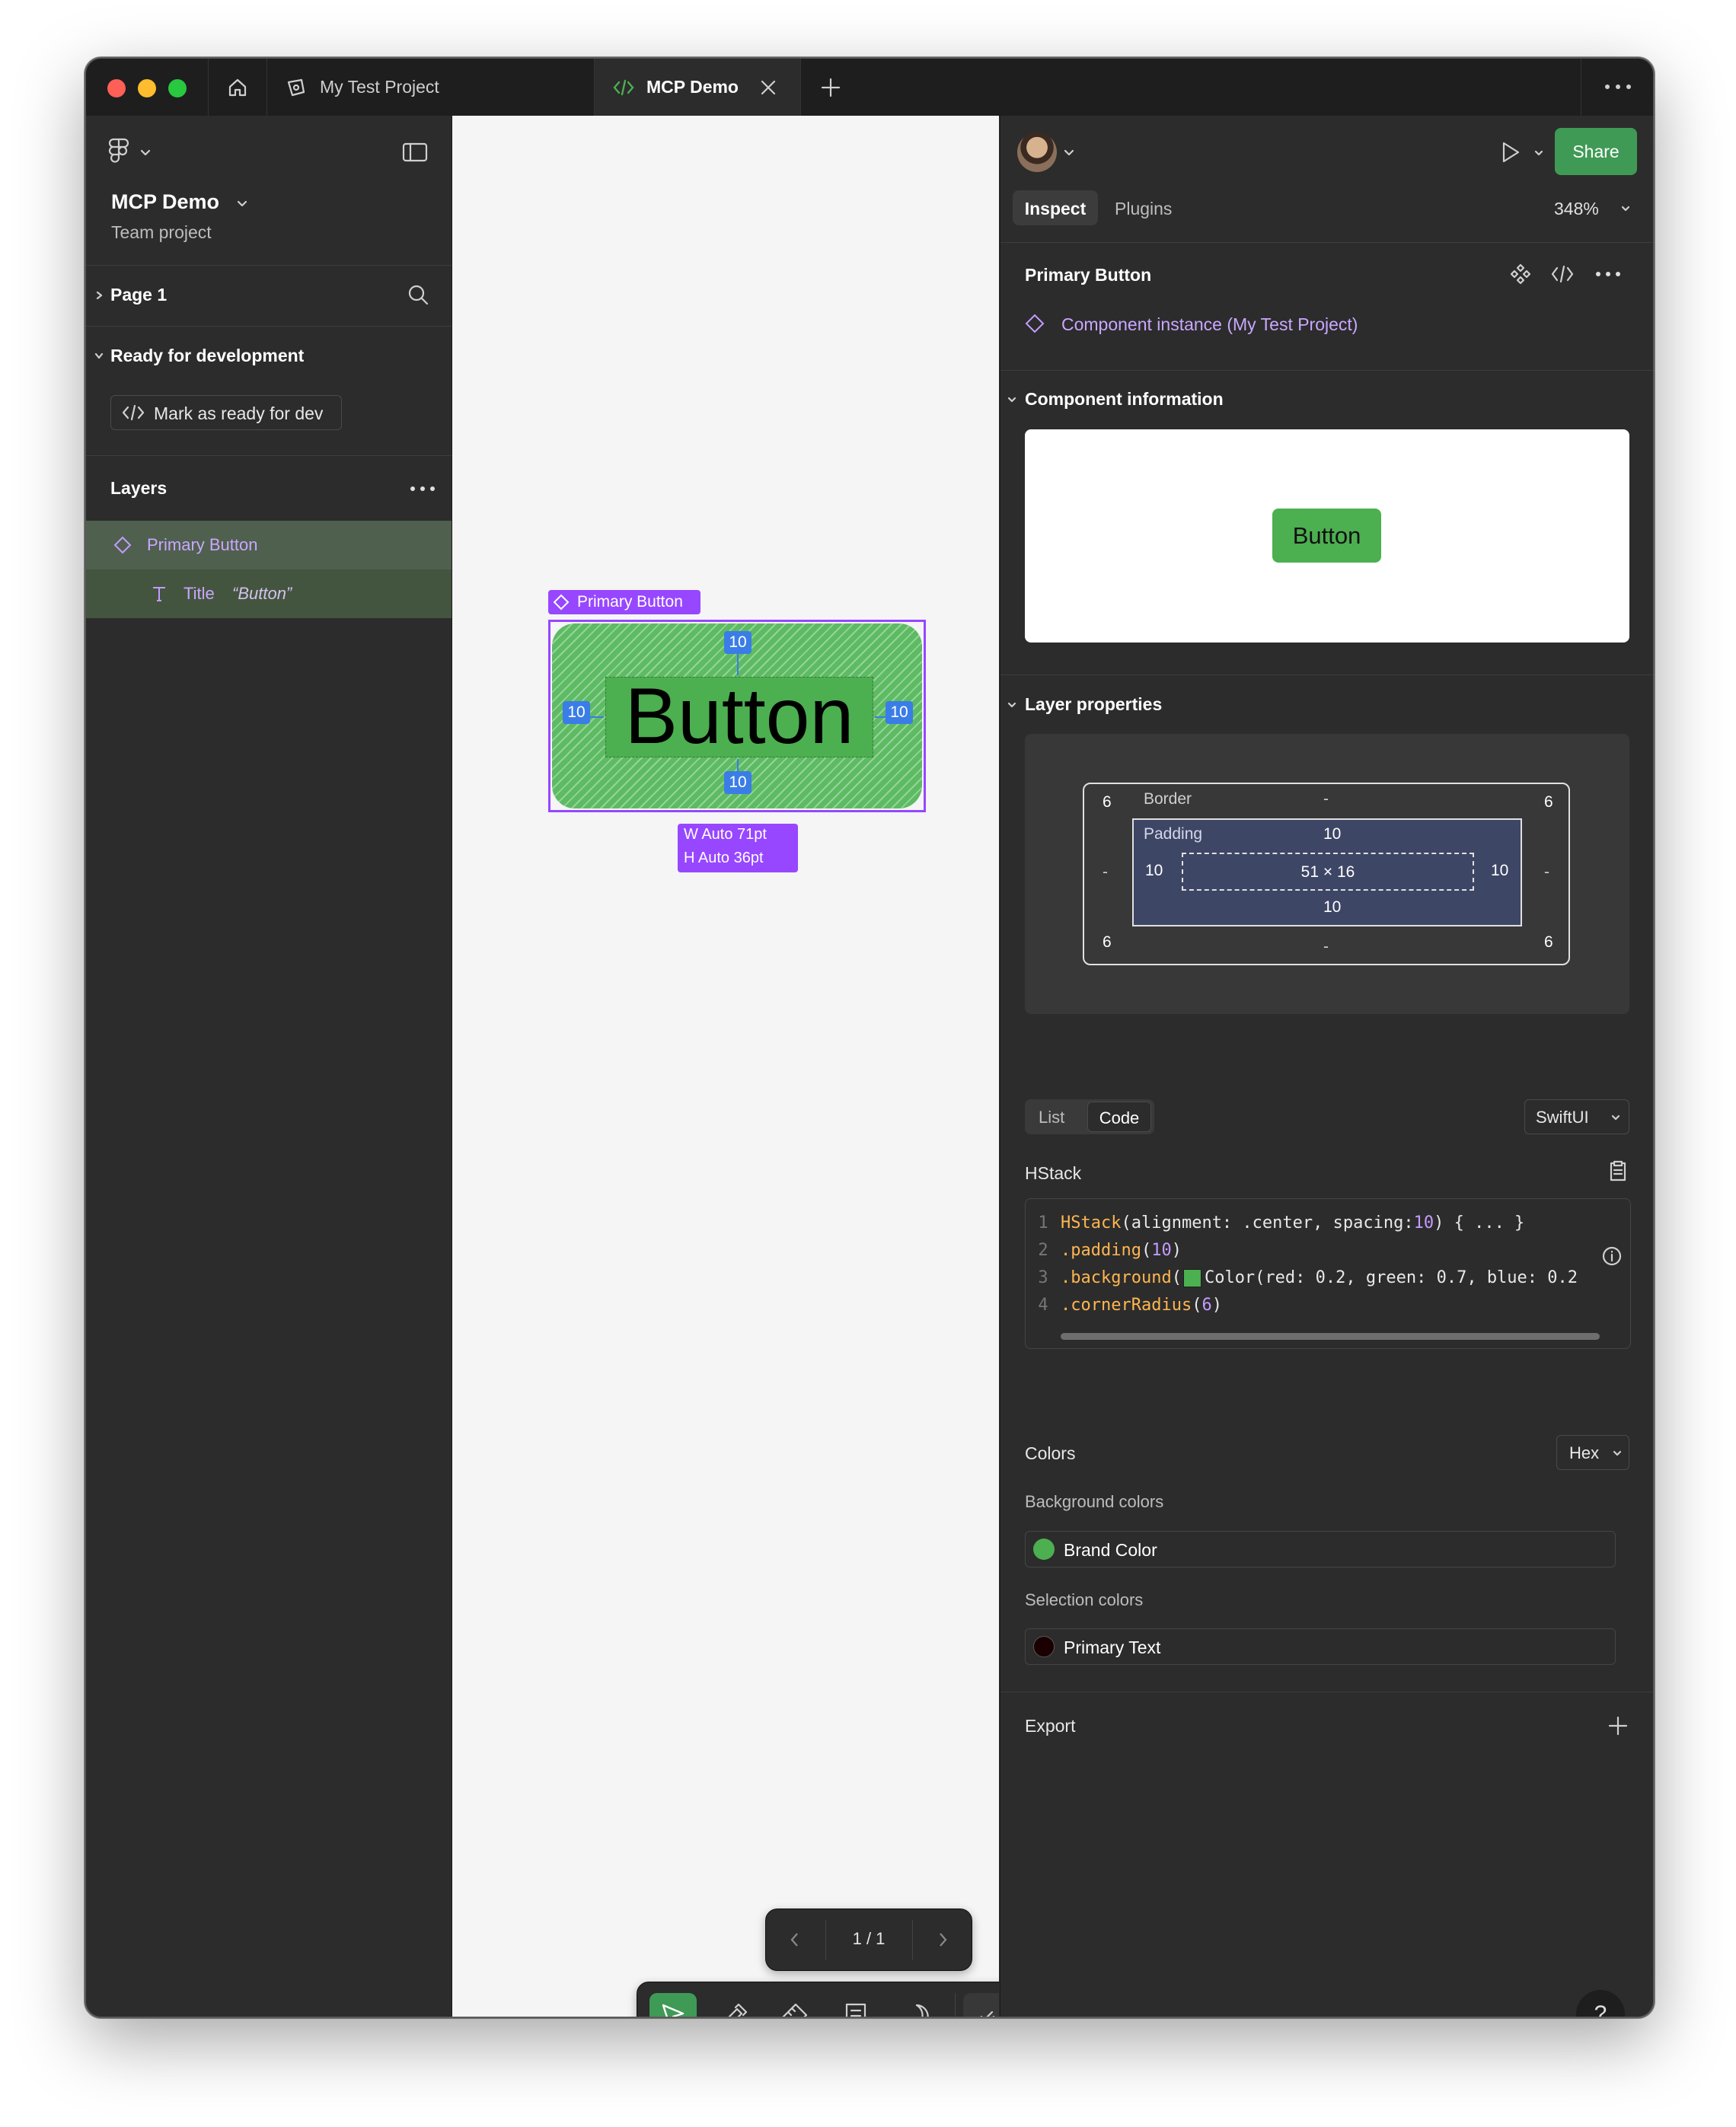 This screenshot has height=2127, width=1736. Describe the element at coordinates (1548, 802) in the screenshot. I see `radius-top-right: 6` at that location.